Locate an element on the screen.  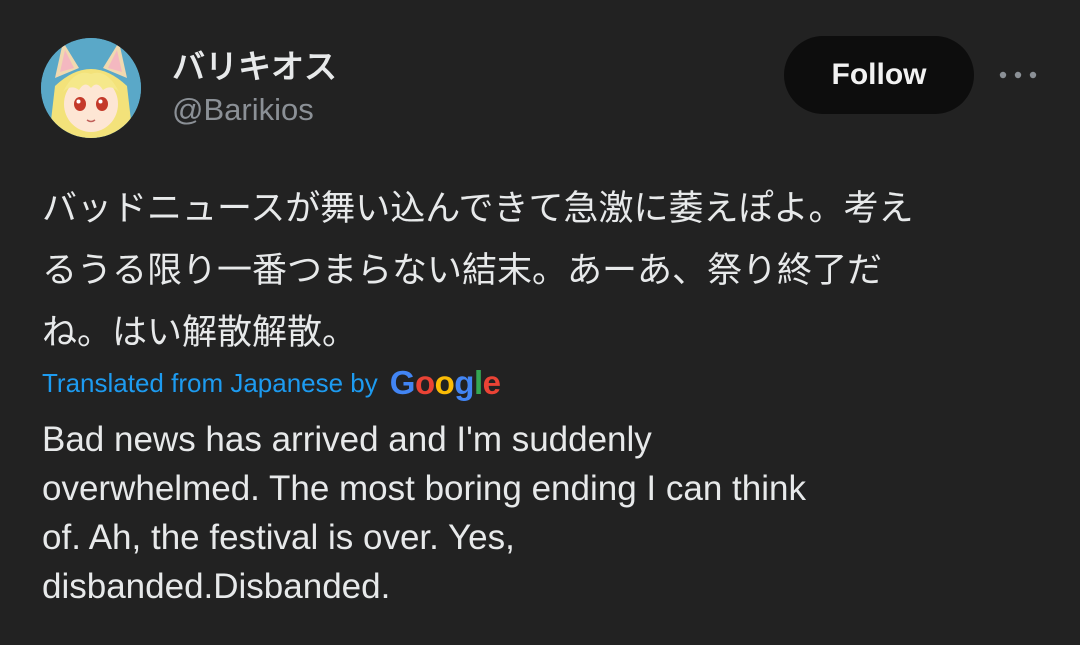
author-avatar is located at coordinates (91, 88).